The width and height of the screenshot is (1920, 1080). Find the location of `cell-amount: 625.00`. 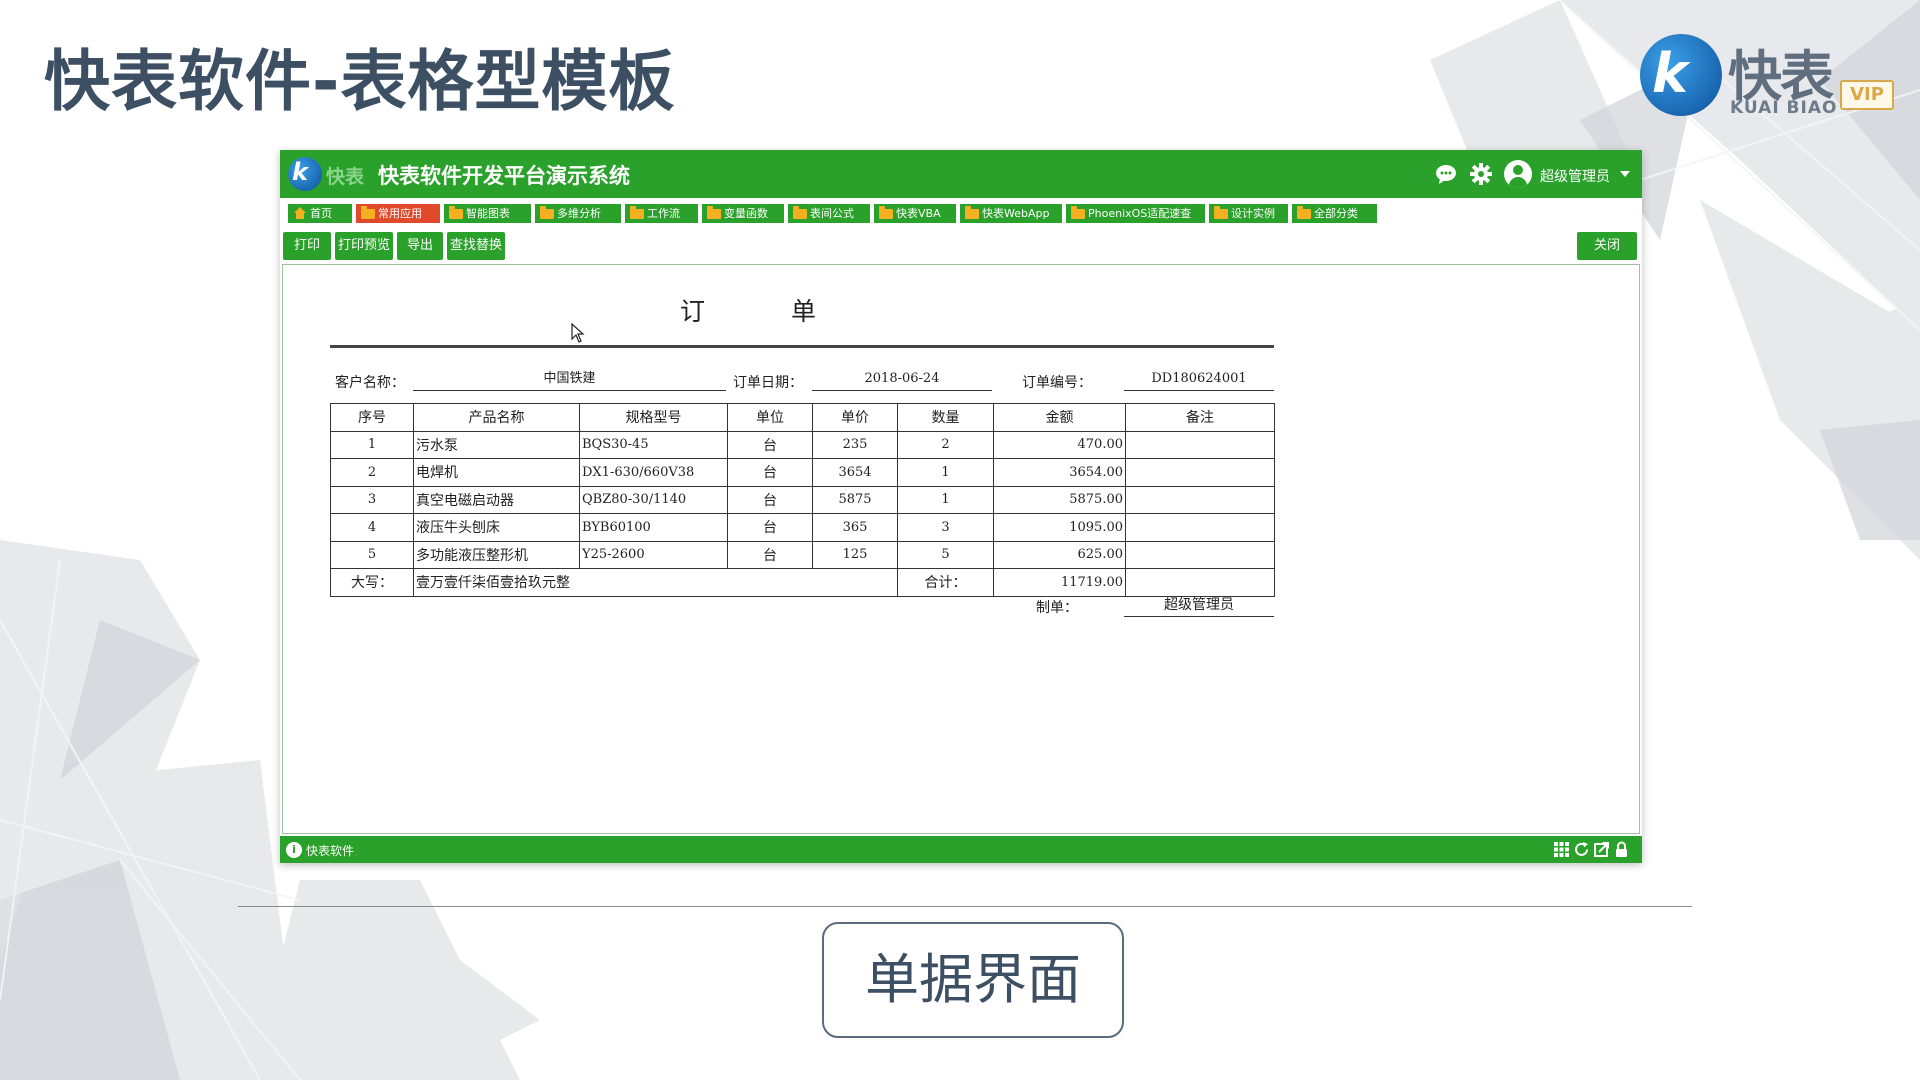

cell-amount: 625.00 is located at coordinates (1059, 554).